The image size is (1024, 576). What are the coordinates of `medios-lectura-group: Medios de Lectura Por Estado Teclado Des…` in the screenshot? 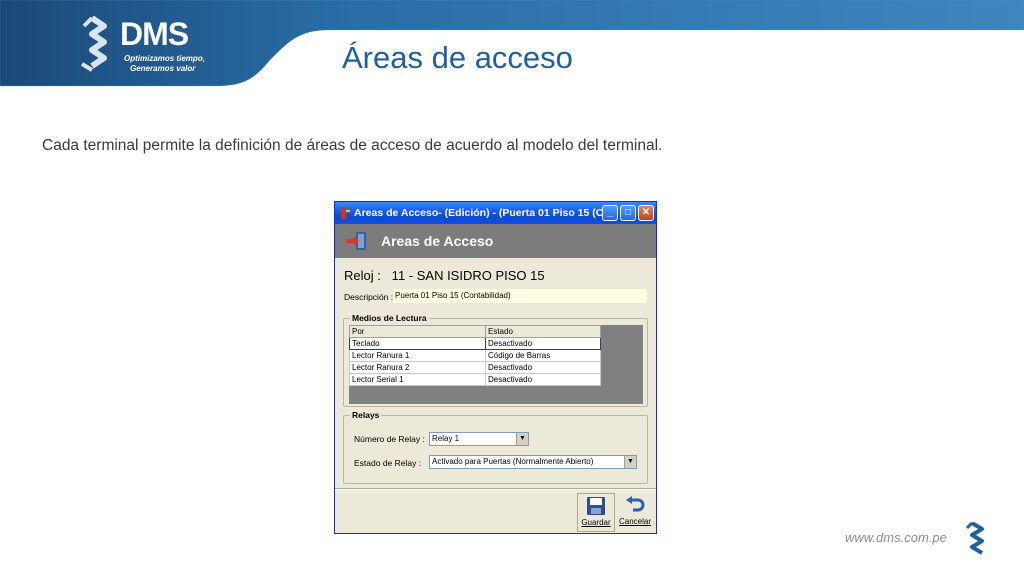 It's located at (495, 360).